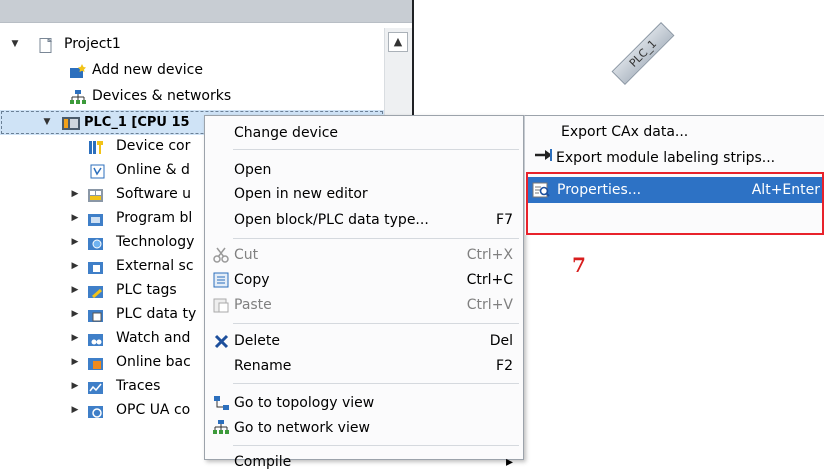 The width and height of the screenshot is (824, 474). I want to click on menu-item-delete: Delete Del, so click(364, 341).